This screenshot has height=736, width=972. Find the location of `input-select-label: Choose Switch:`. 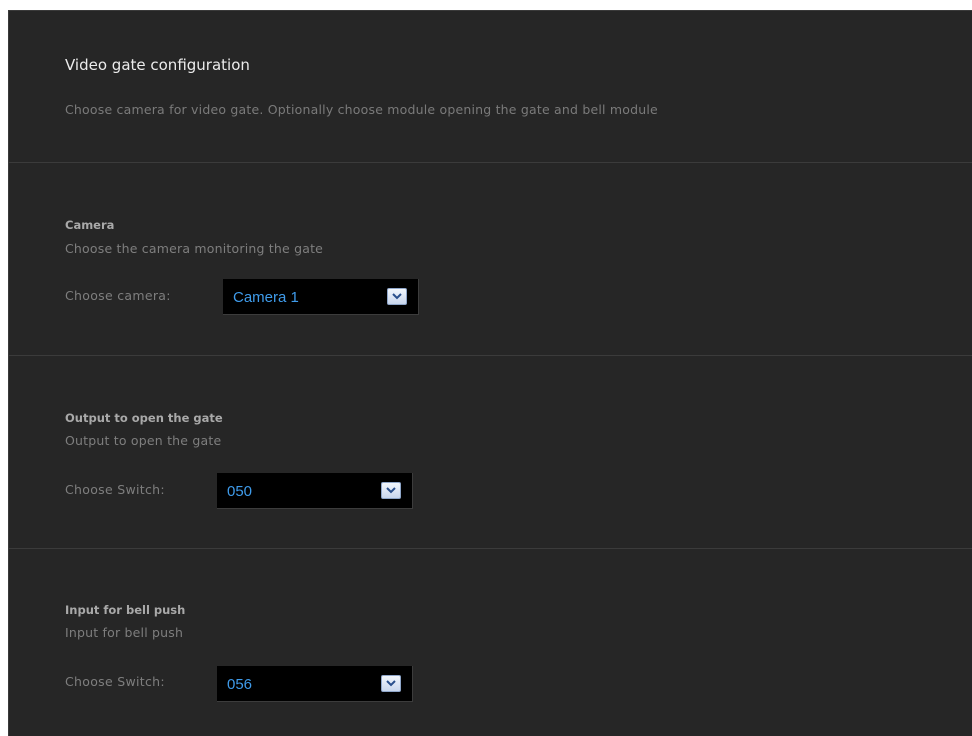

input-select-label: Choose Switch: is located at coordinates (115, 681).